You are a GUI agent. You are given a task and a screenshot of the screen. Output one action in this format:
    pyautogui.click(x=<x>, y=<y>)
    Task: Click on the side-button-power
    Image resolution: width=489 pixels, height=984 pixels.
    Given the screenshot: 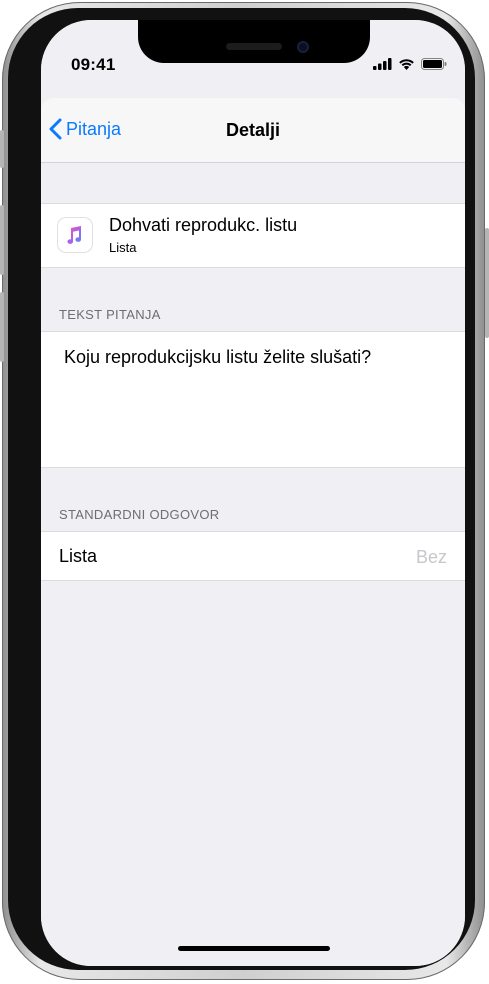 What is the action you would take?
    pyautogui.click(x=487, y=283)
    